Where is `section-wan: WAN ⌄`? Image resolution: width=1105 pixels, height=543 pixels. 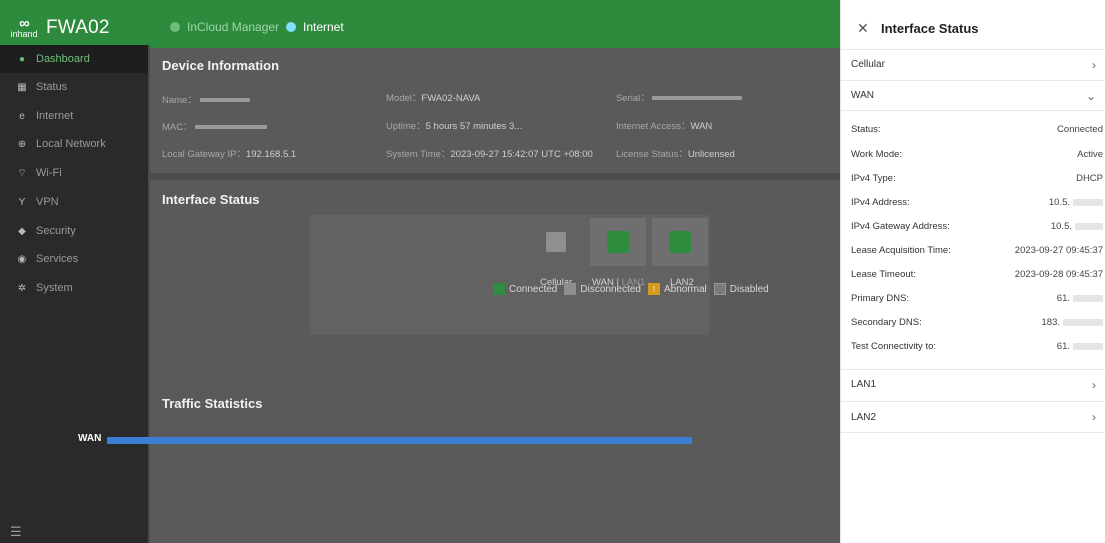
section-wan: WAN ⌄ is located at coordinates (973, 95).